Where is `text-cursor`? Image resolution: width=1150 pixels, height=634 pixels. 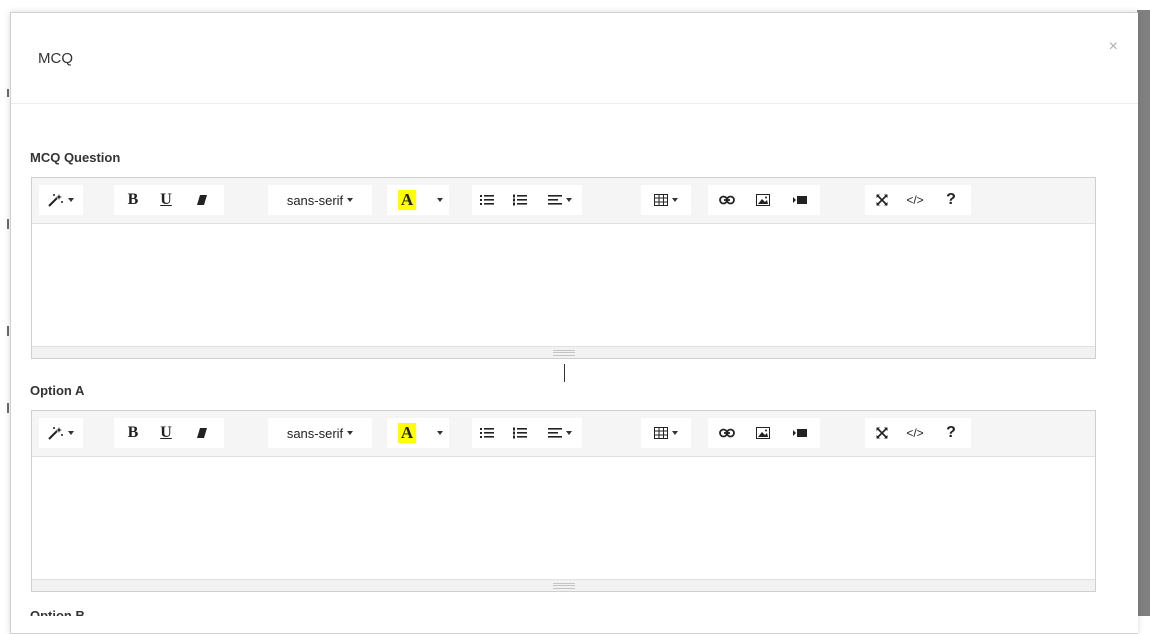
text-cursor is located at coordinates (564, 373).